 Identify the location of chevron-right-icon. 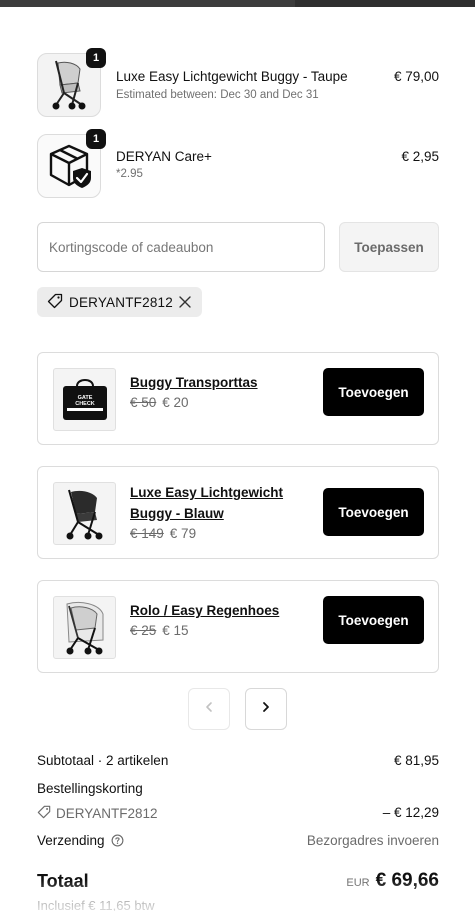
(266, 709).